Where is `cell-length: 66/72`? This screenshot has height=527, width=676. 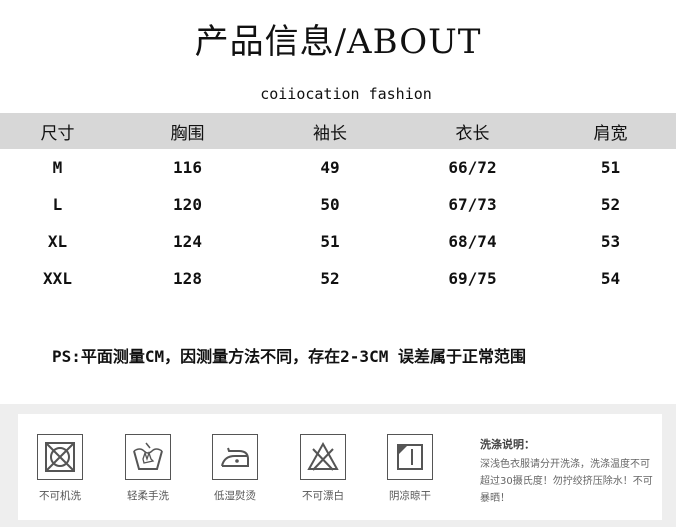 cell-length: 66/72 is located at coordinates (472, 167).